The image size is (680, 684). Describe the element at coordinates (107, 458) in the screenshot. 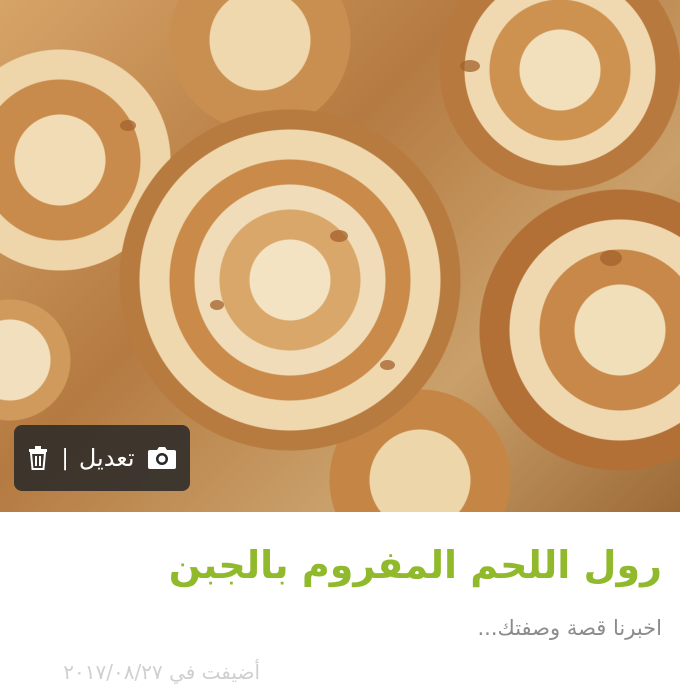

I see `edit-photo-button: تعديل` at that location.